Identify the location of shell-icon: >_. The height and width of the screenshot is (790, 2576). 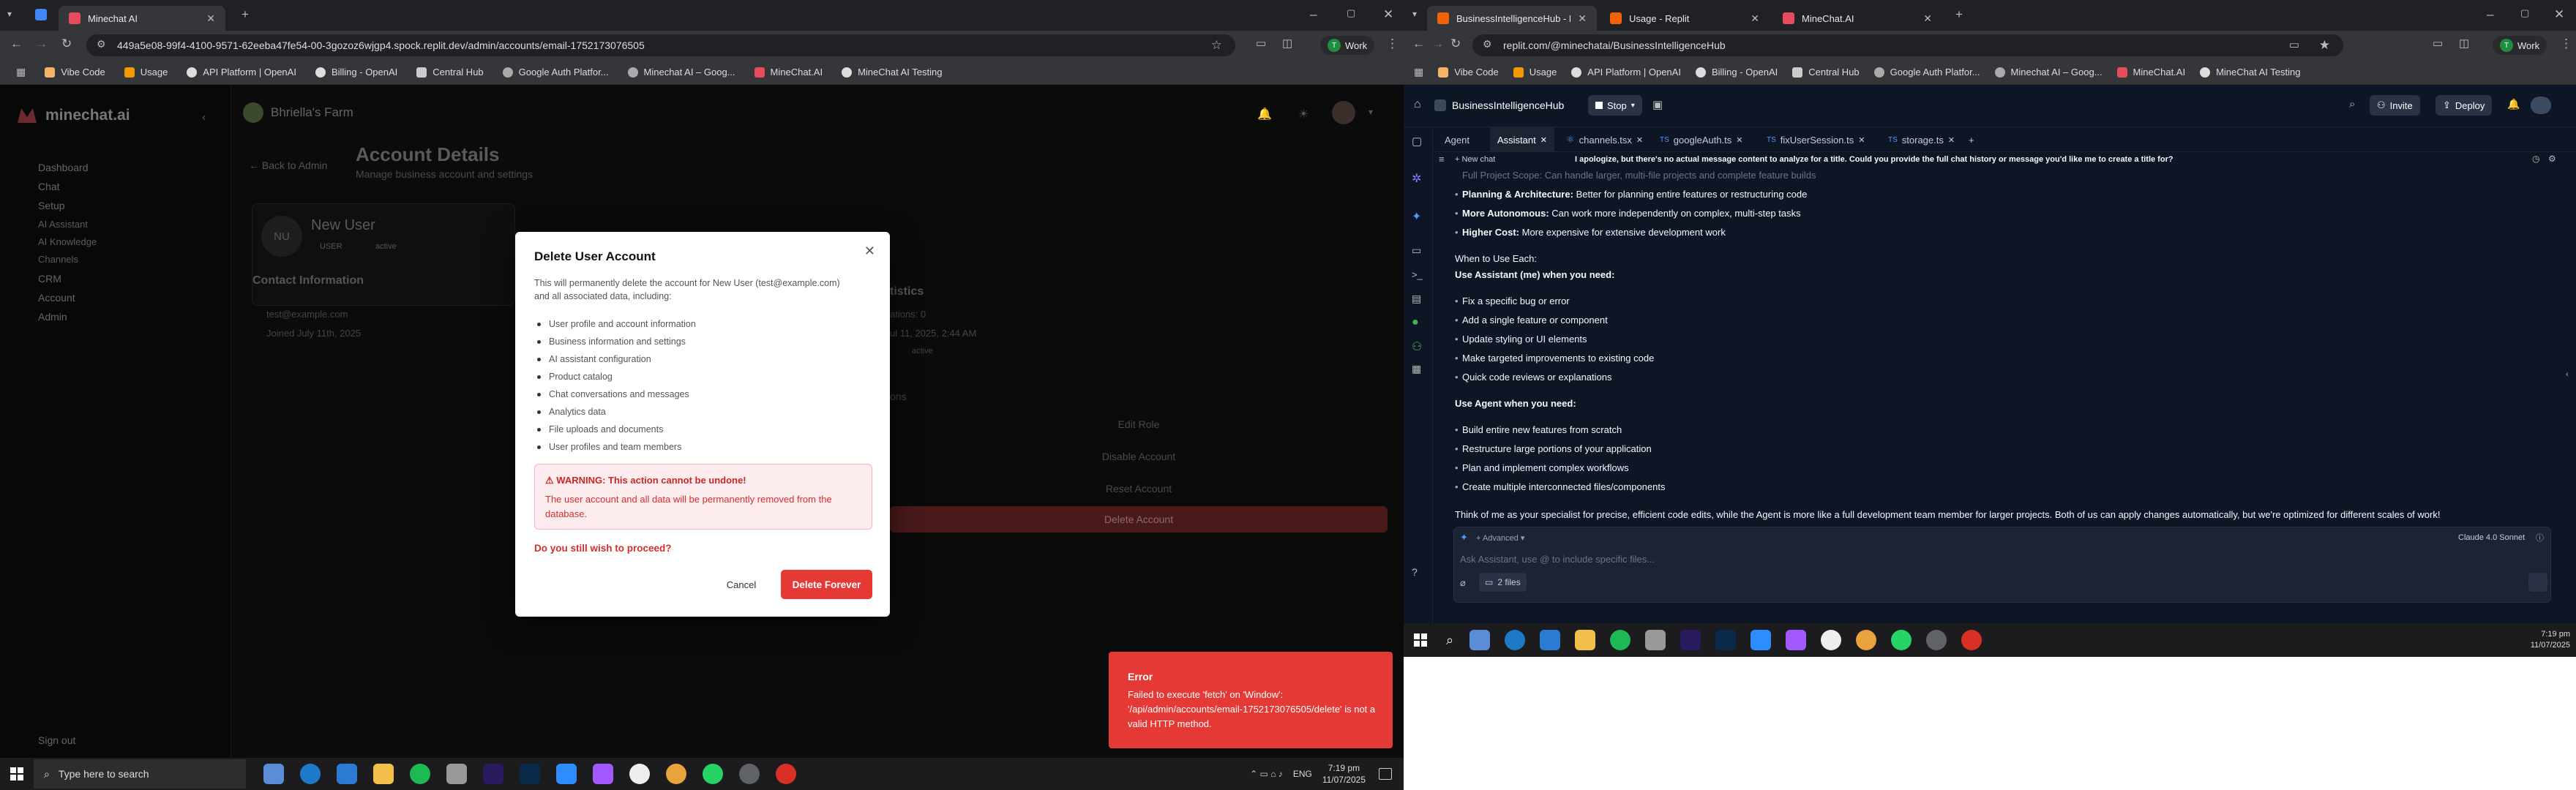
(1417, 274).